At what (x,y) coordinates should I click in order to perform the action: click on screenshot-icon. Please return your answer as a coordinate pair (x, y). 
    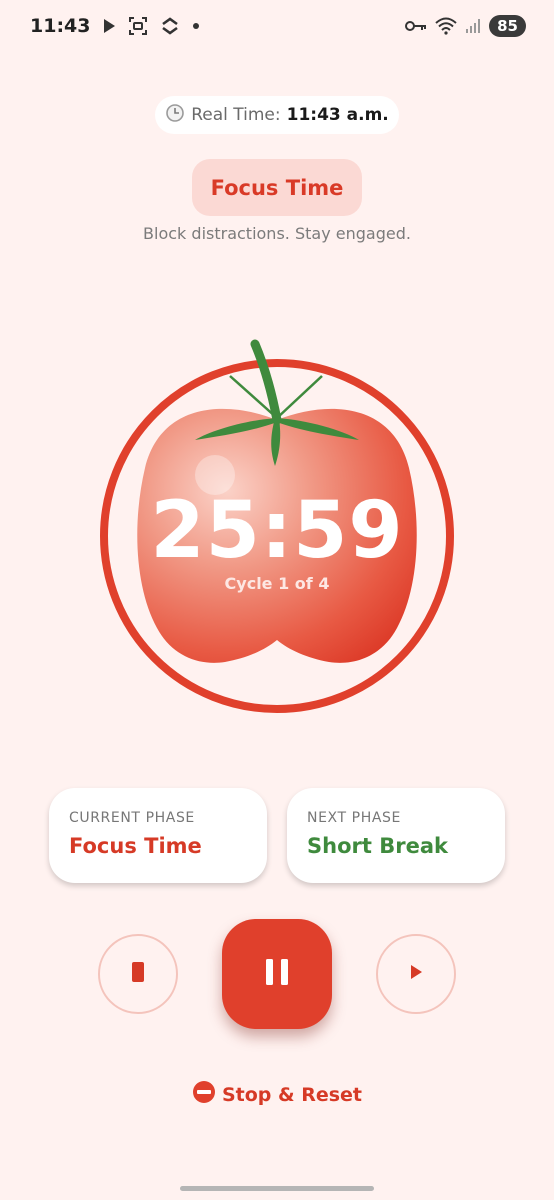
    Looking at the image, I should click on (138, 26).